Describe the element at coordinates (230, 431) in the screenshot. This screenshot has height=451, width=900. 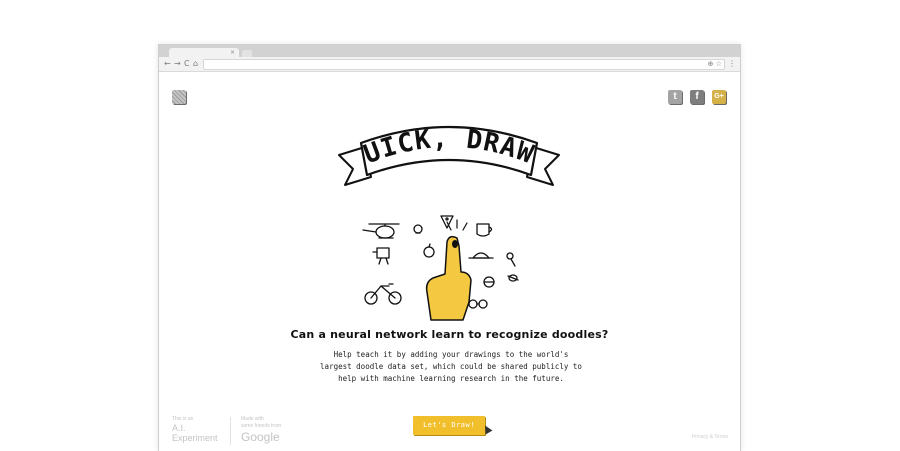
I see `footer-divider` at that location.